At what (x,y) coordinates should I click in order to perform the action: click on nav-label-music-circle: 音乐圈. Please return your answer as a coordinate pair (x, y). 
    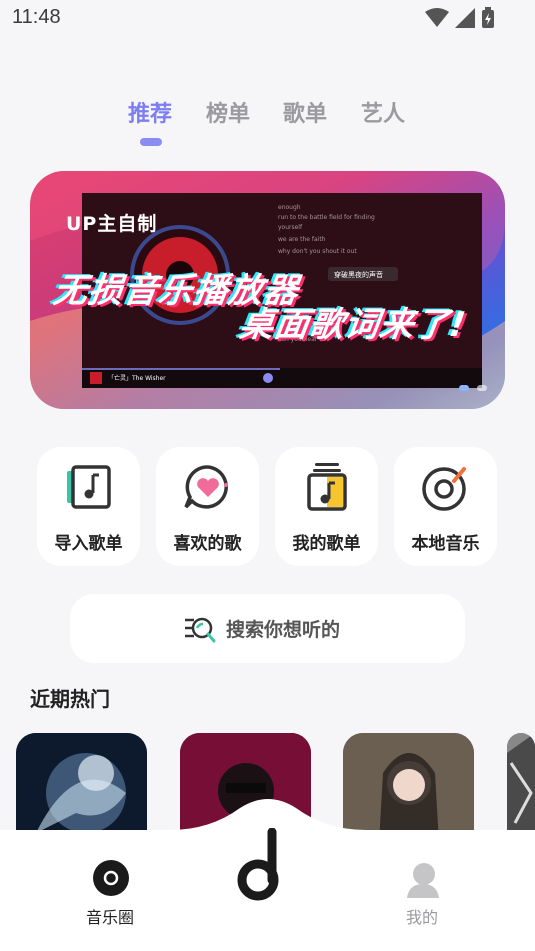
    Looking at the image, I should click on (110, 916).